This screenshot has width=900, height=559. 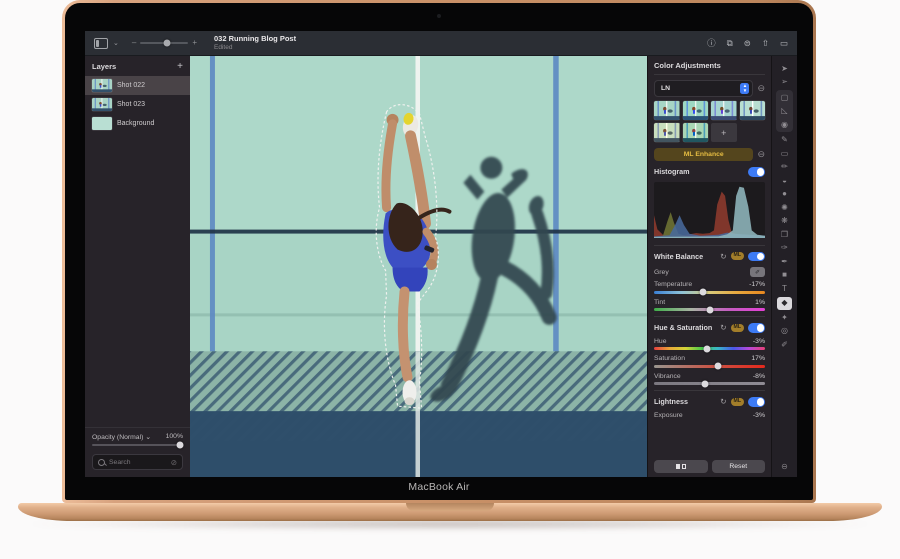 I want to click on app-toolbar: ⌄ – + 032 Running Blog Post Edited ⓘ ⧉ ⊜ ⇧ ▭, so click(x=441, y=43).